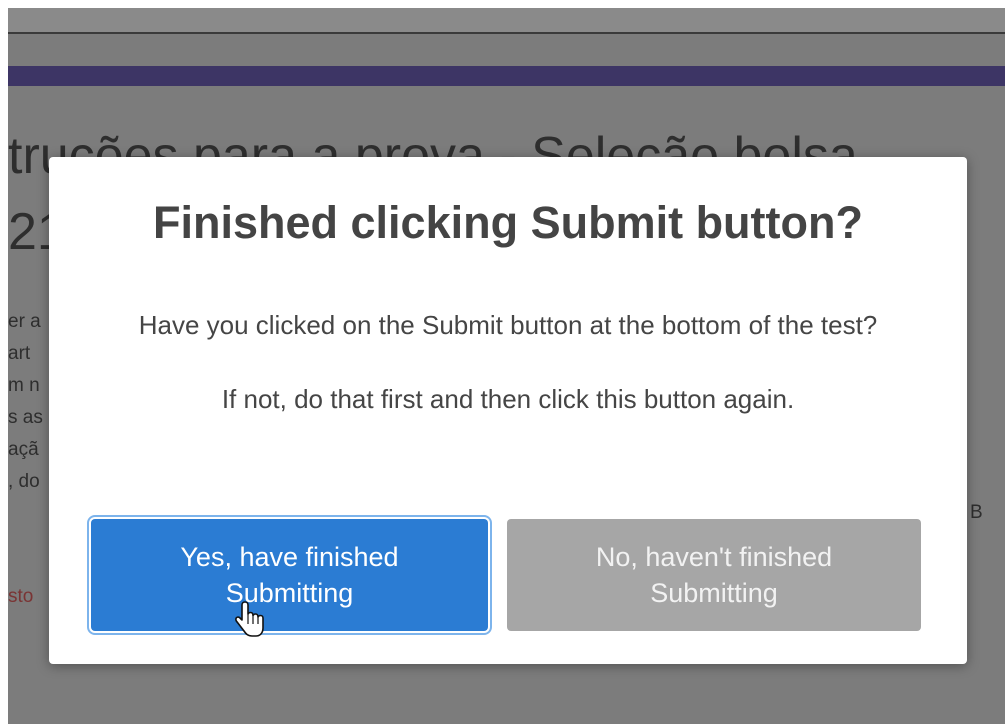  Describe the element at coordinates (714, 557) in the screenshot. I see `no-button-label-line1: No, haven't finished` at that location.